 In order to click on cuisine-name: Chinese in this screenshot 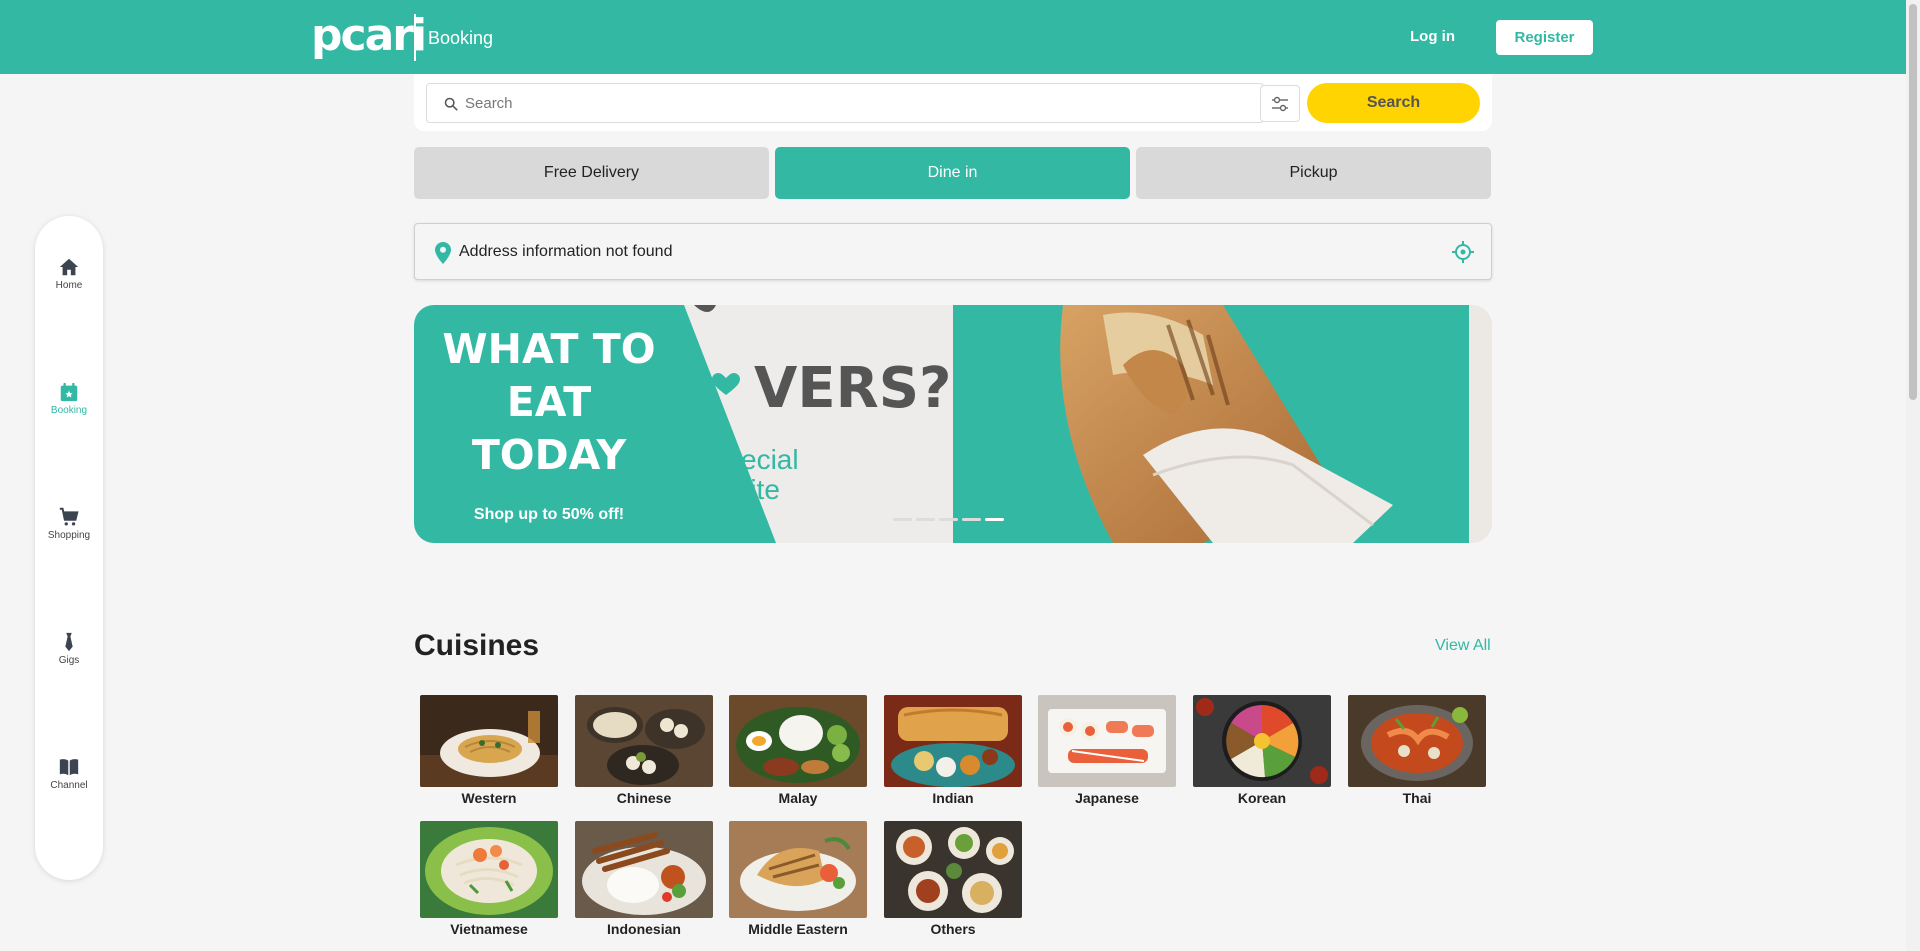, I will do `click(644, 798)`.